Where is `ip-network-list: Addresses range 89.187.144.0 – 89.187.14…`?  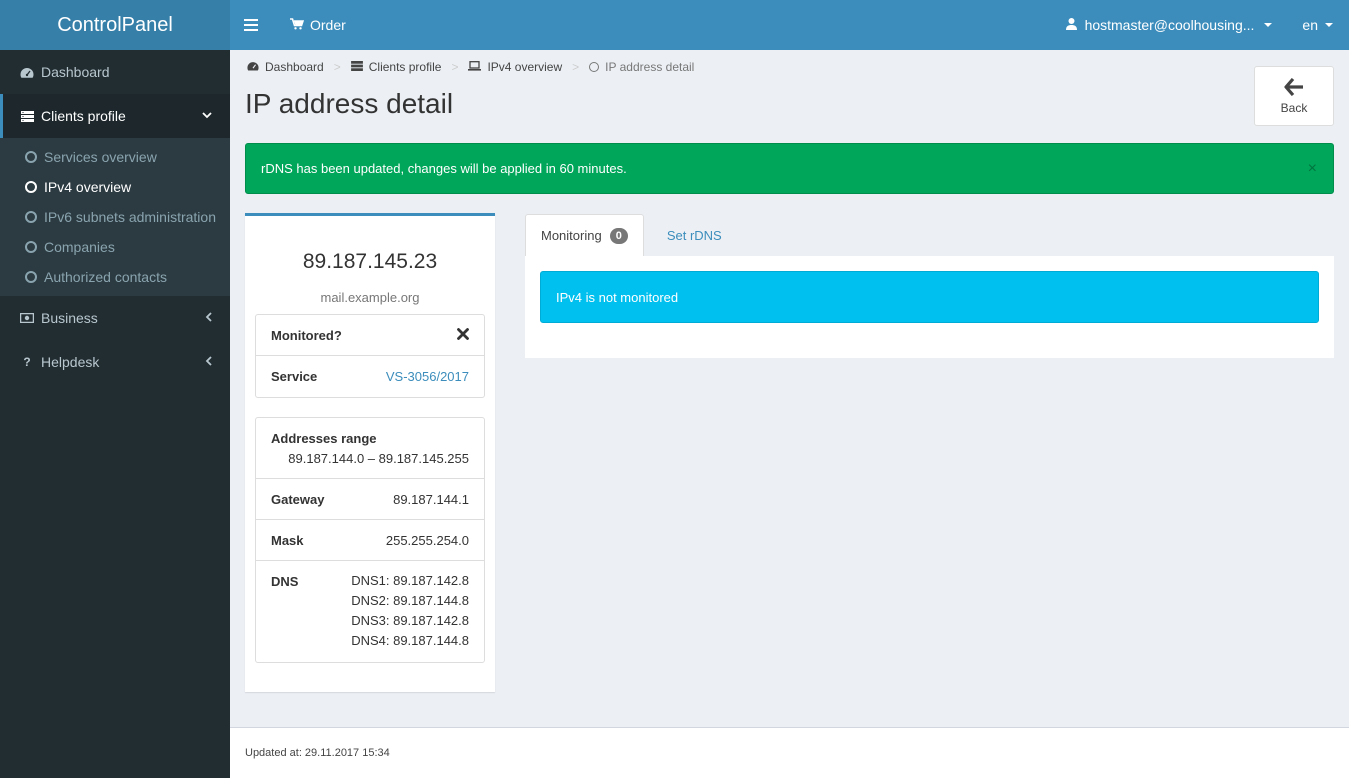 ip-network-list: Addresses range 89.187.144.0 – 89.187.14… is located at coordinates (370, 540).